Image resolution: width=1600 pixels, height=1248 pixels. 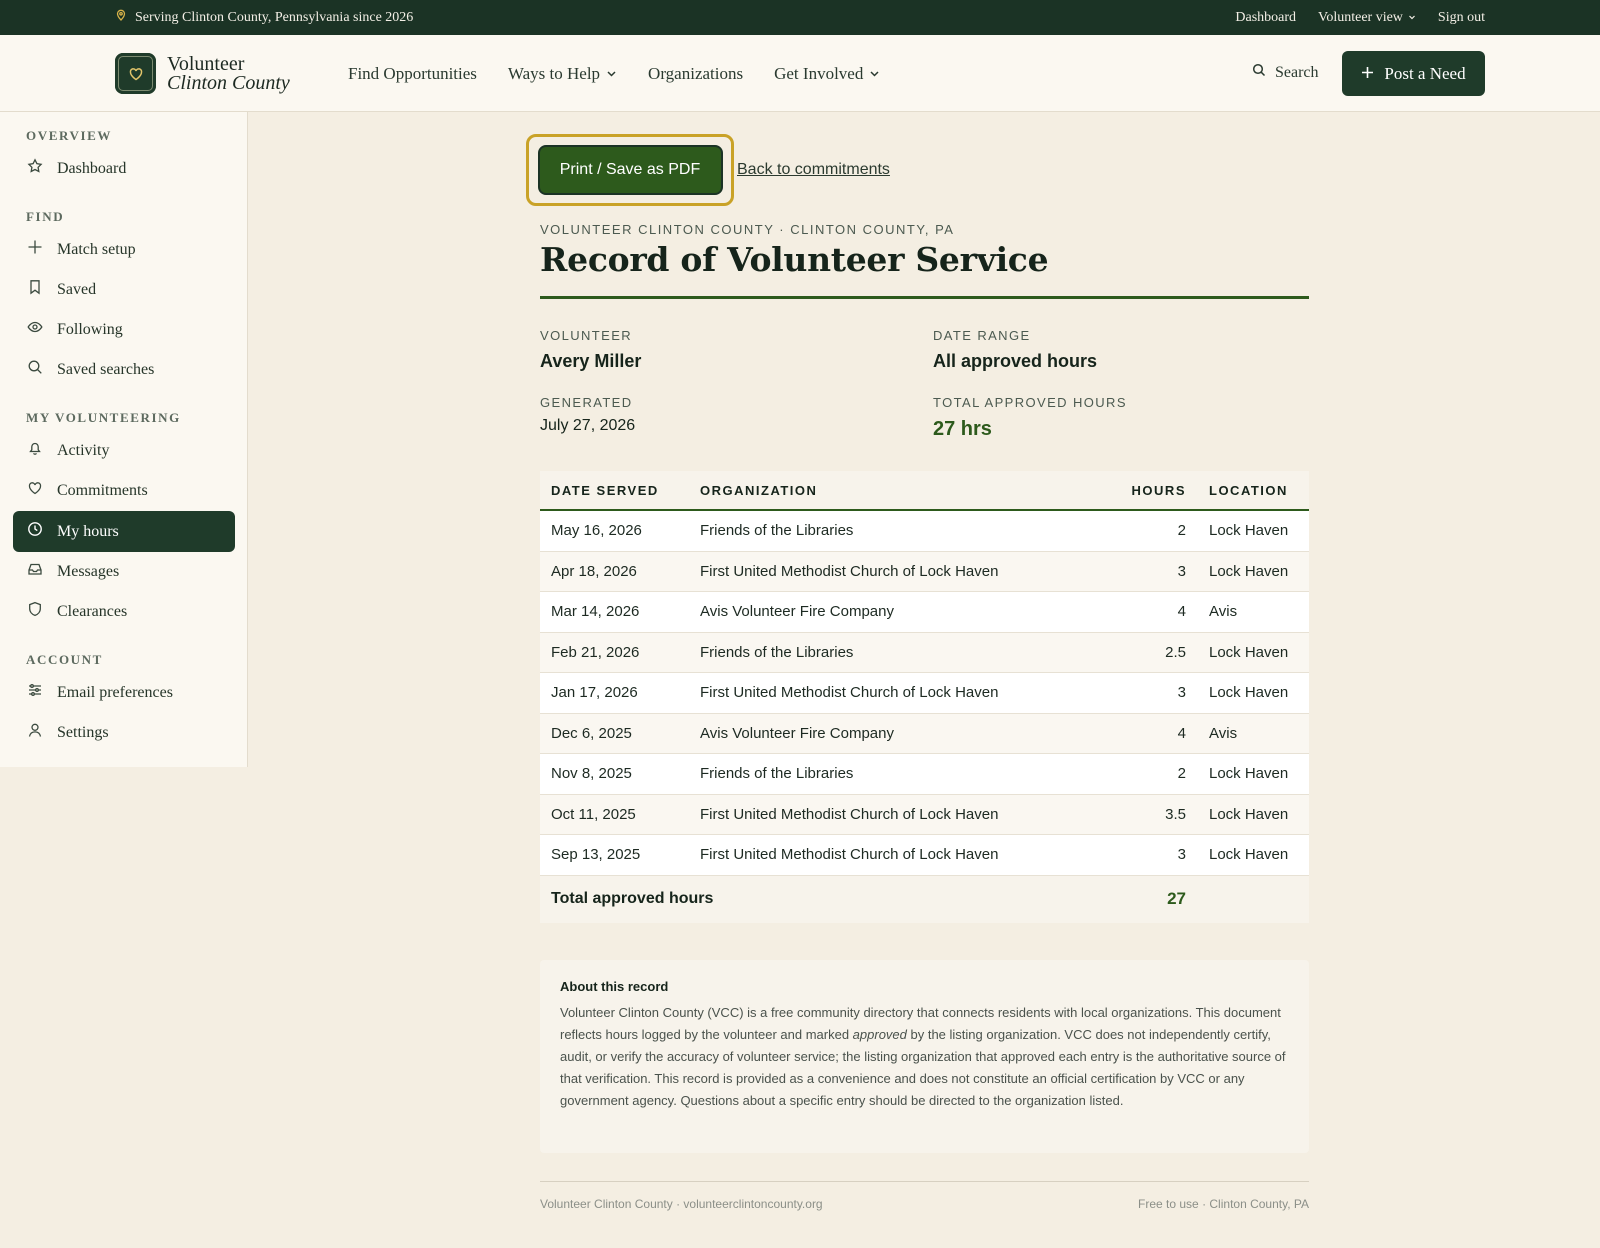 What do you see at coordinates (106, 369) in the screenshot?
I see `sidebar-item-label: Saved searches` at bounding box center [106, 369].